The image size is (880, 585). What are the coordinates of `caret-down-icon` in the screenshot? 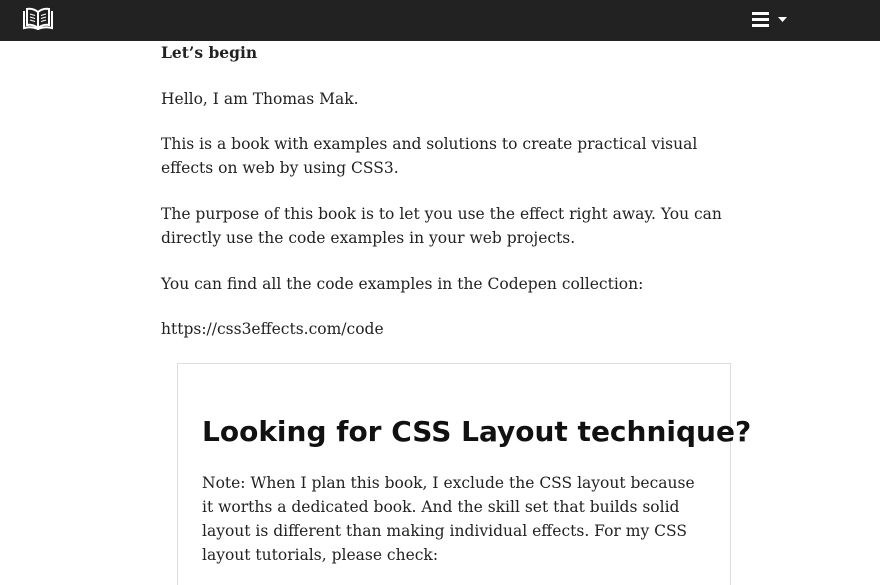 It's located at (782, 19).